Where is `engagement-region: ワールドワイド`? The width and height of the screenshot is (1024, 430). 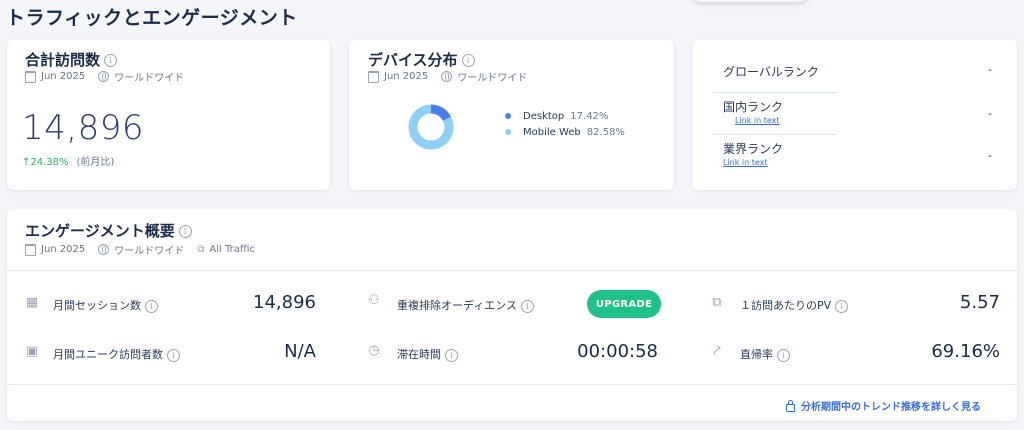
engagement-region: ワールドワイド is located at coordinates (149, 251).